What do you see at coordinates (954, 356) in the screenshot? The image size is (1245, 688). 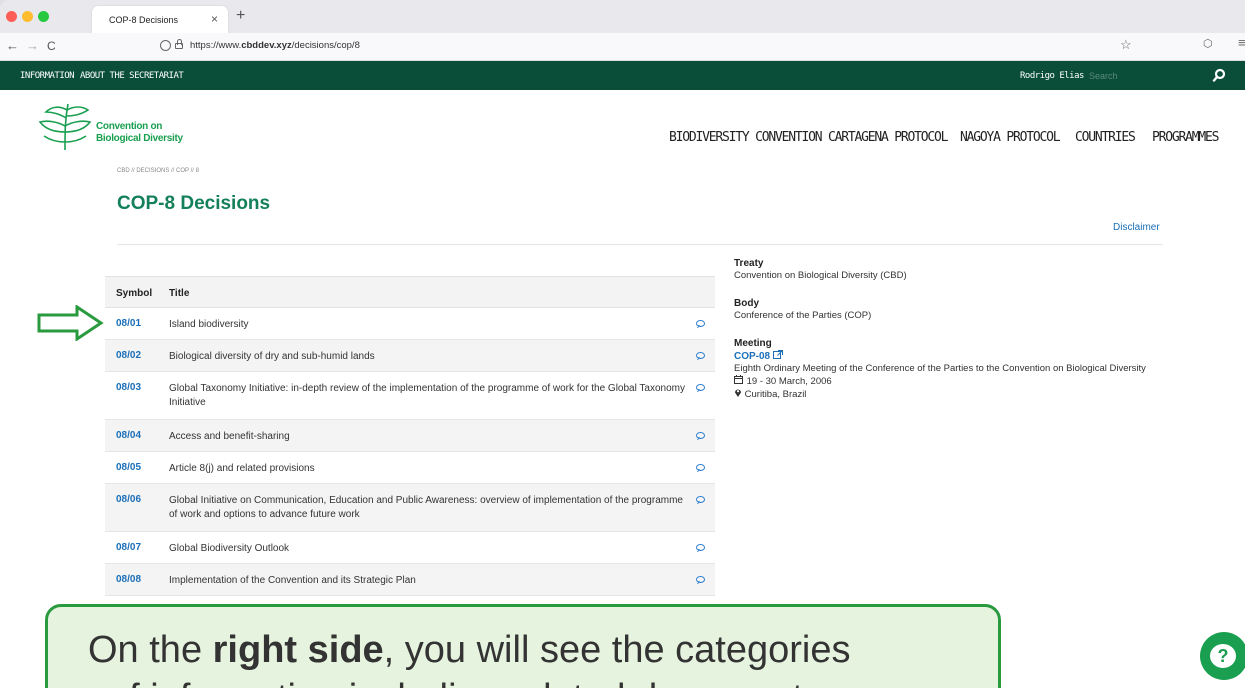 I see `meeting-link: COP-08` at bounding box center [954, 356].